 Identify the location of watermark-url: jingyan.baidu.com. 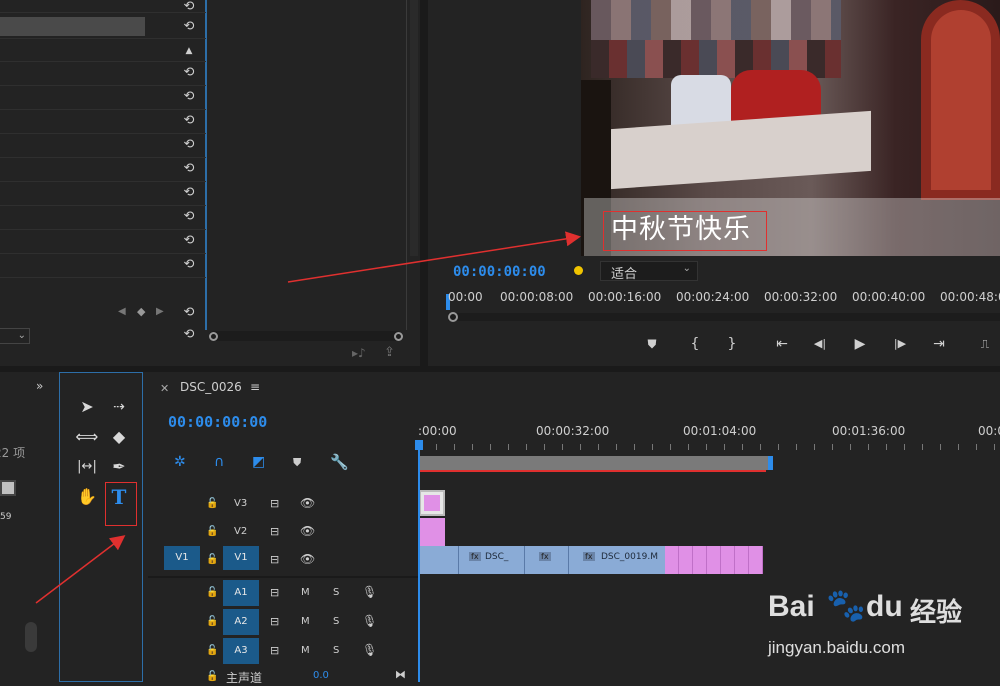
(837, 647).